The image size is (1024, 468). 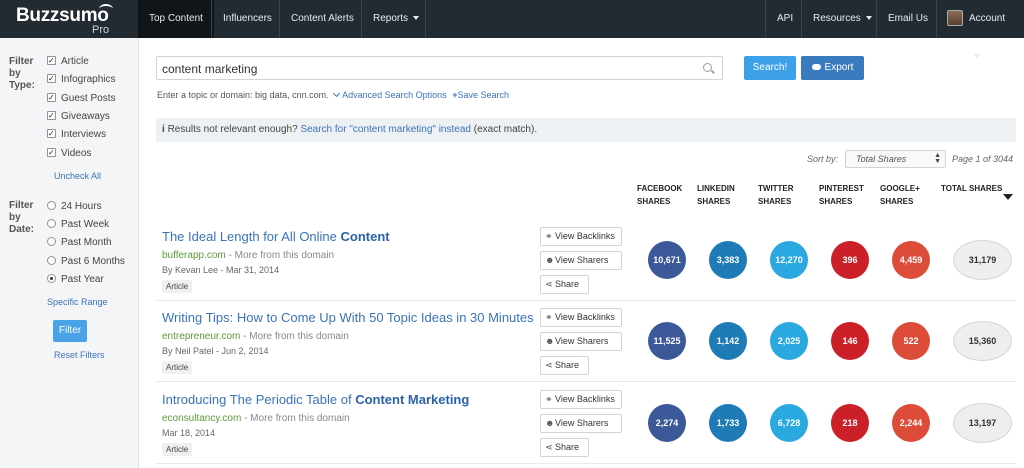 What do you see at coordinates (816, 67) in the screenshot?
I see `cloud-upload-icon` at bounding box center [816, 67].